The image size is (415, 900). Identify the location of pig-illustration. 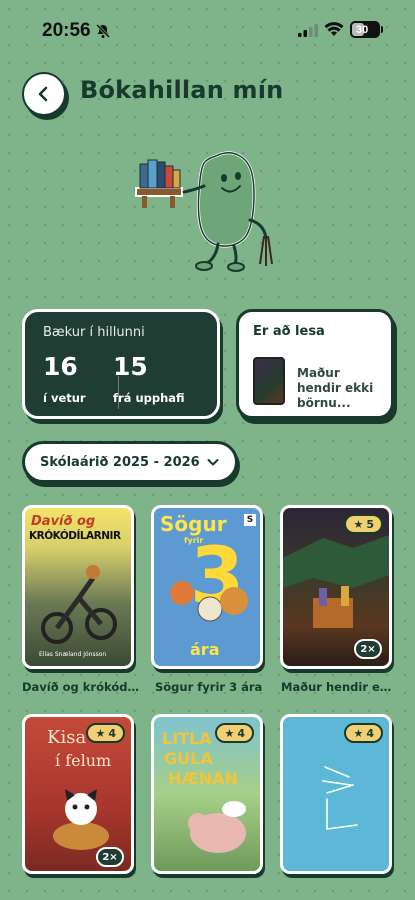
(217, 827).